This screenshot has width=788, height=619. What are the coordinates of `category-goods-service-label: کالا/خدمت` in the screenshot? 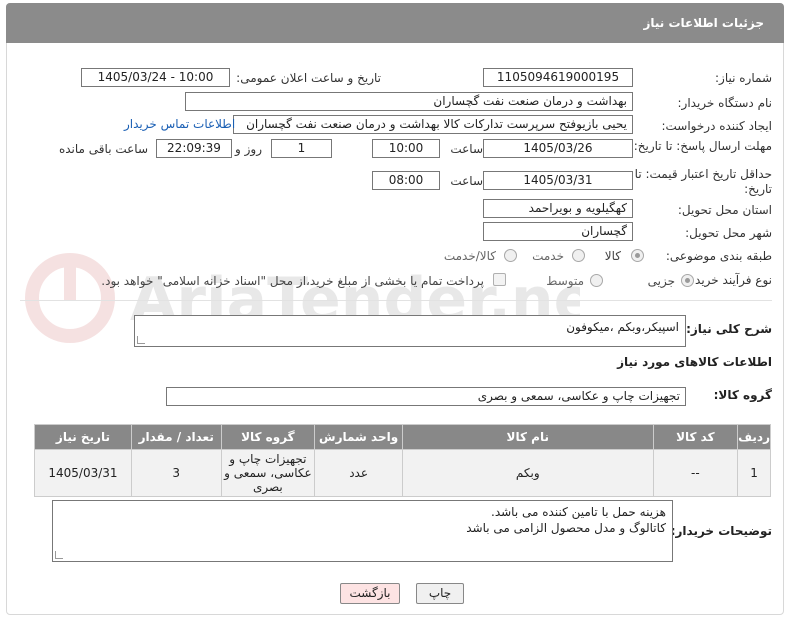 It's located at (469, 256).